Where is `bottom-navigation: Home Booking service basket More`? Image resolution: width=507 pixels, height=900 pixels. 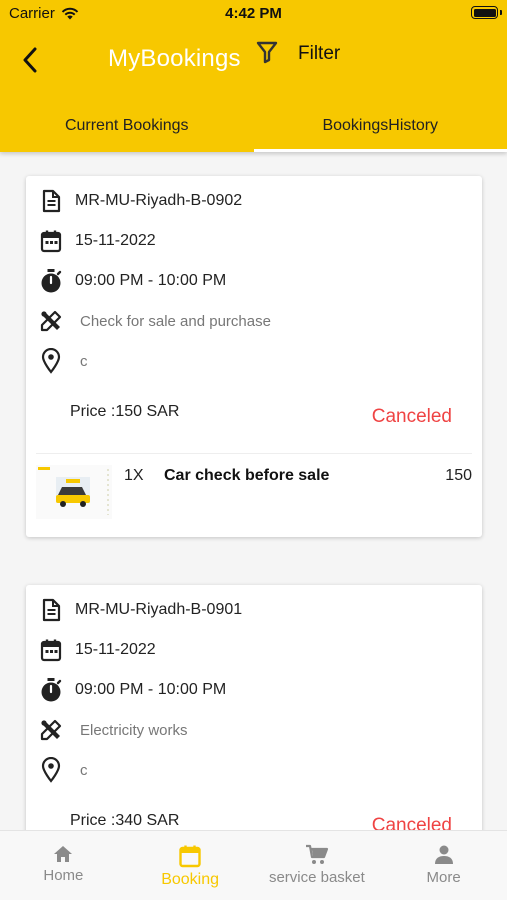 bottom-navigation: Home Booking service basket More is located at coordinates (253, 865).